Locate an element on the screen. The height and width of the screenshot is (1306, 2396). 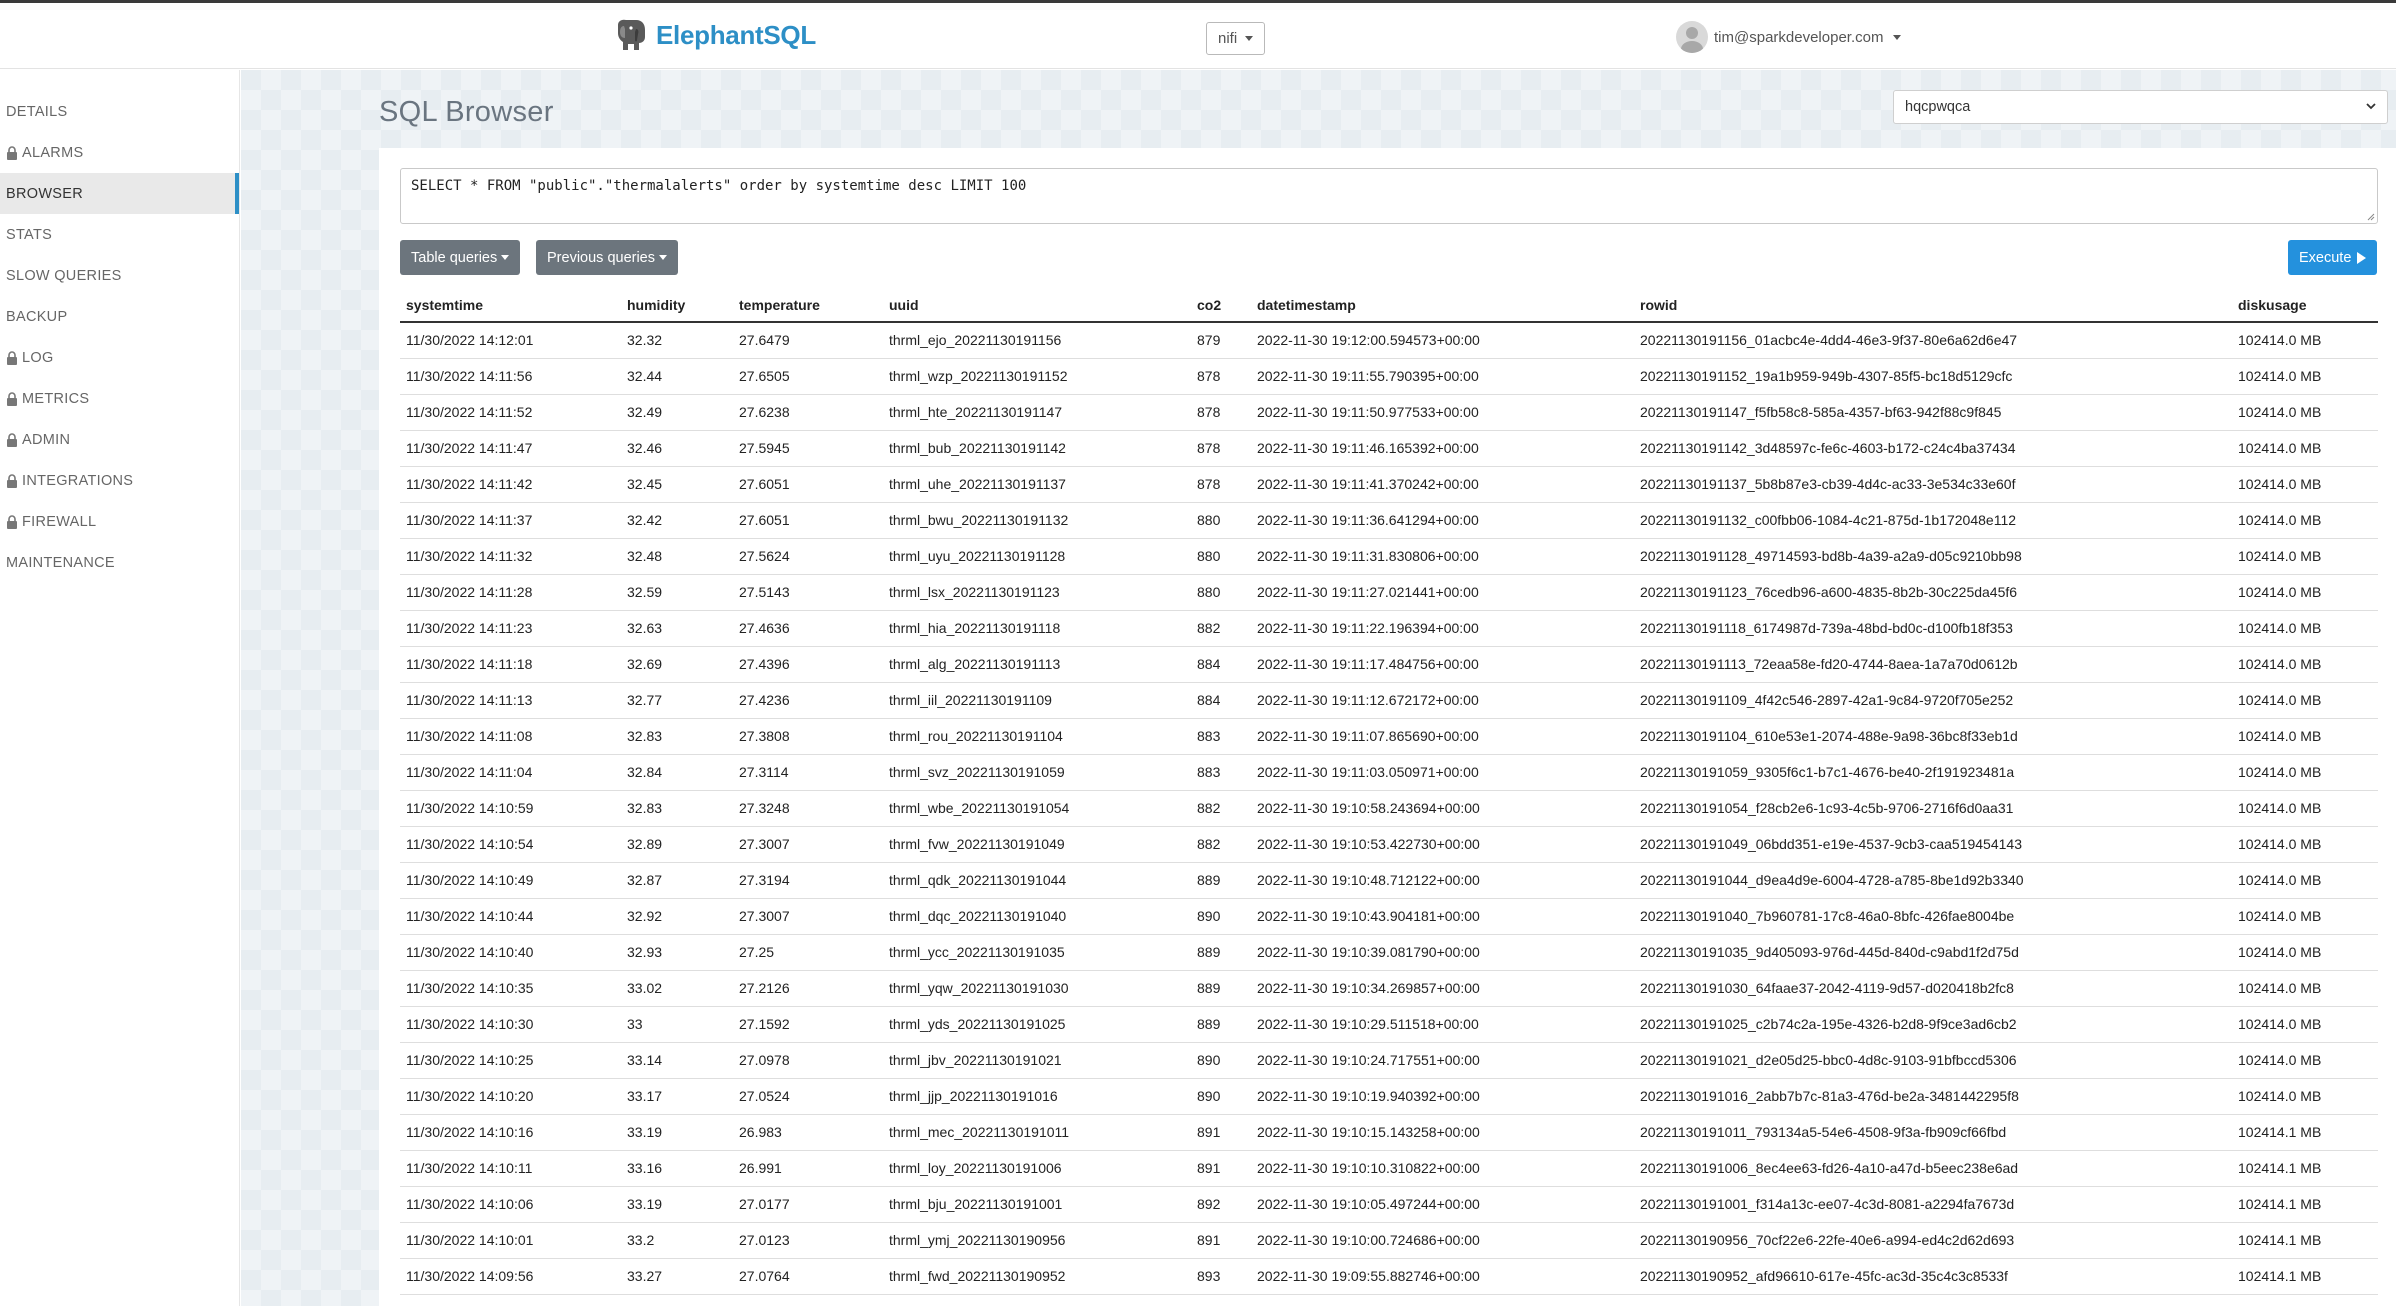
sidebar-item-slow-queries: SLOW QUERIES is located at coordinates (119, 275).